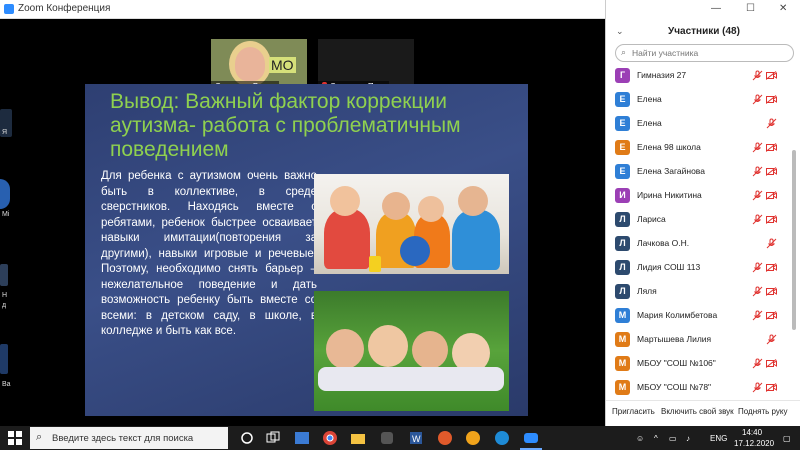 This screenshot has width=800, height=450. What do you see at coordinates (688, 438) in the screenshot?
I see `volume-icon: ♪` at bounding box center [688, 438].